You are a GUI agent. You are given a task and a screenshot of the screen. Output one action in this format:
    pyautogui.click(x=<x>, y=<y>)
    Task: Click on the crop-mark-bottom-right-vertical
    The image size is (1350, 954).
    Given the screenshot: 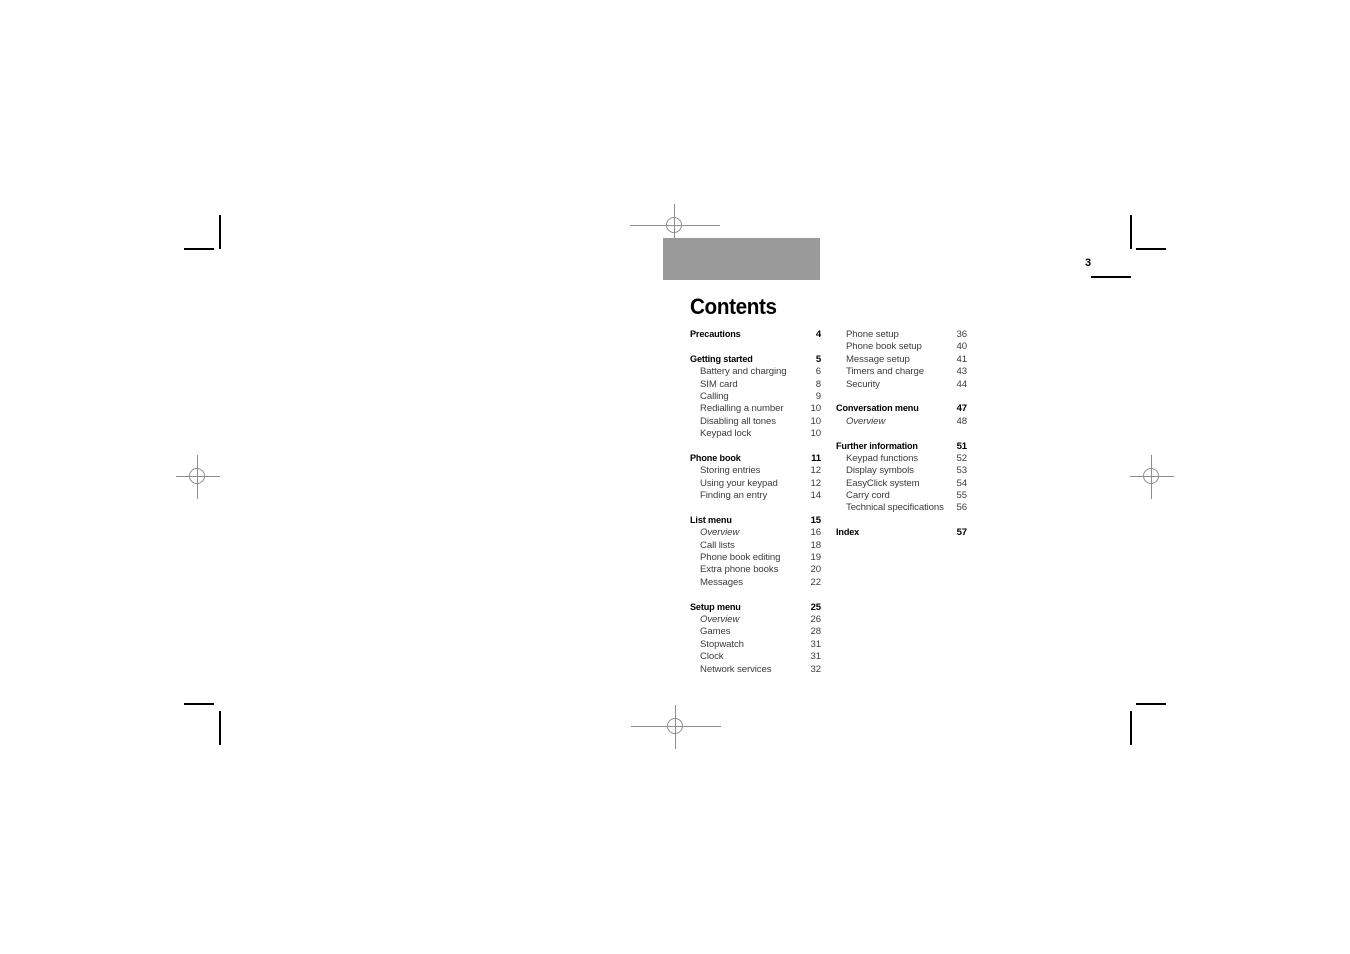 What is the action you would take?
    pyautogui.click(x=1131, y=728)
    